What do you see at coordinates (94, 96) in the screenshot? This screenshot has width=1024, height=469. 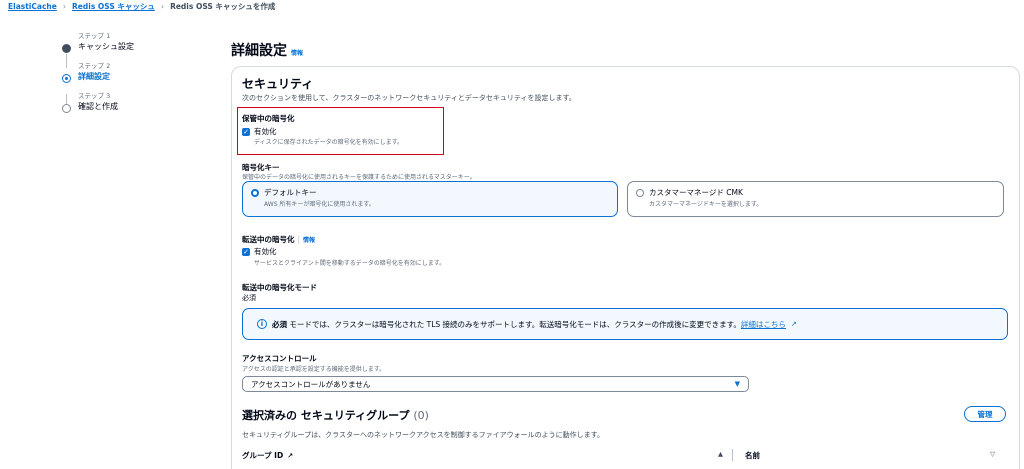 I see `step-number: ステップ 3` at bounding box center [94, 96].